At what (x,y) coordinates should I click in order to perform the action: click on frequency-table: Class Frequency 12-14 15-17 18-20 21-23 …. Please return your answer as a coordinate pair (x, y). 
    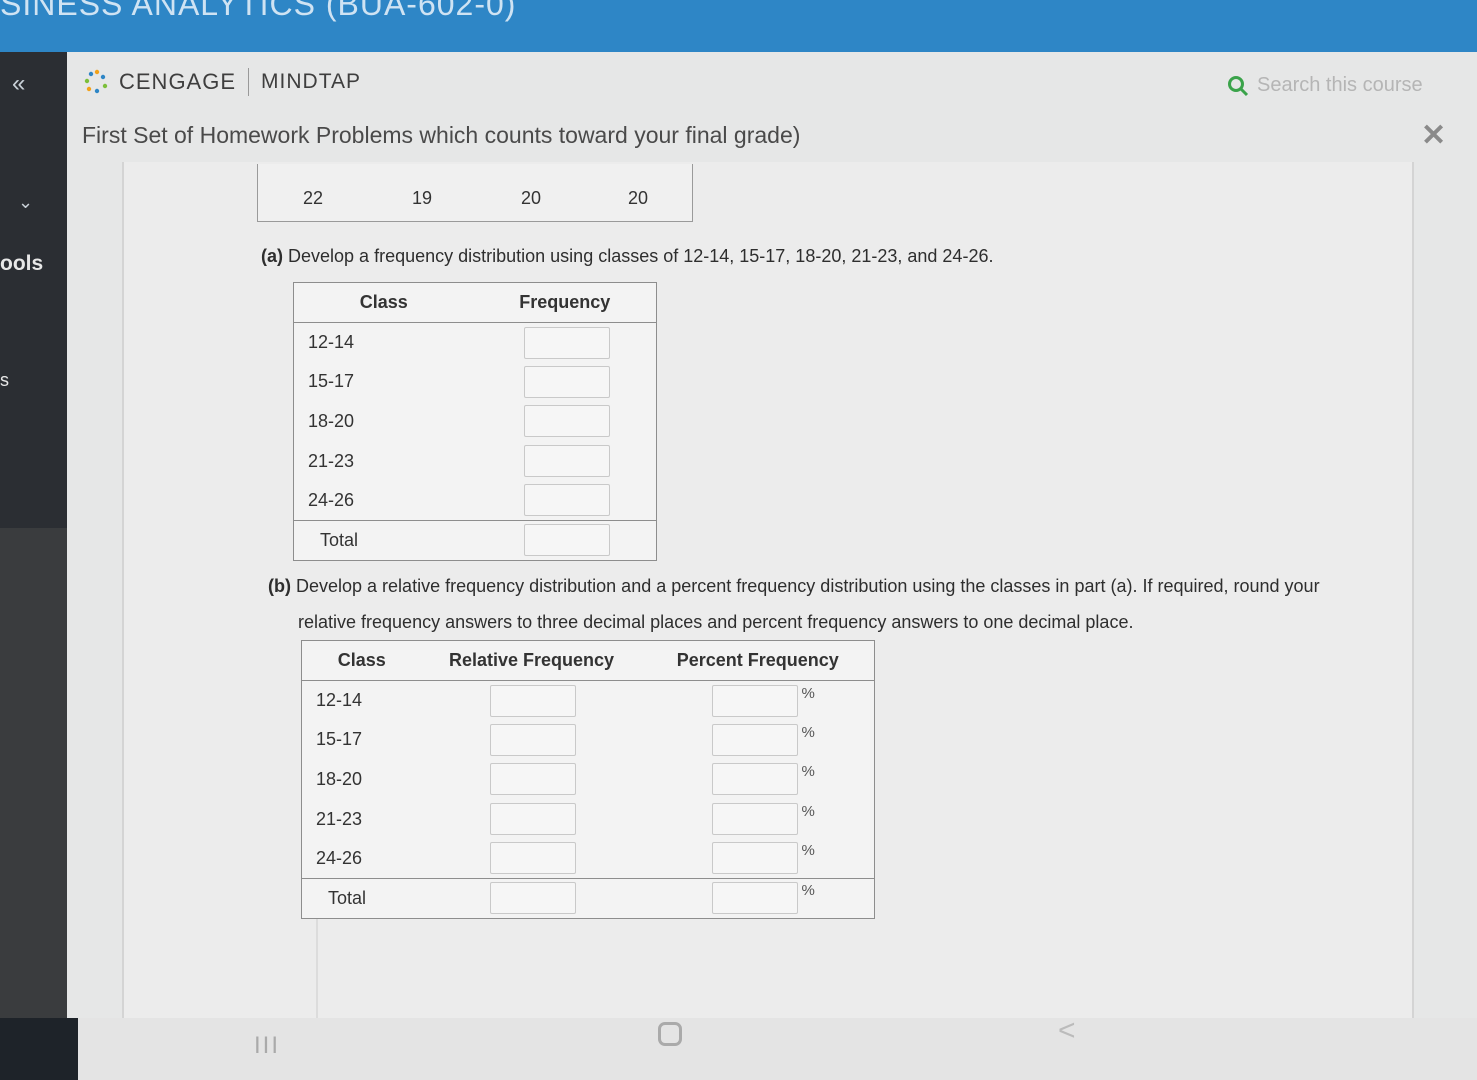
    Looking at the image, I should click on (475, 421).